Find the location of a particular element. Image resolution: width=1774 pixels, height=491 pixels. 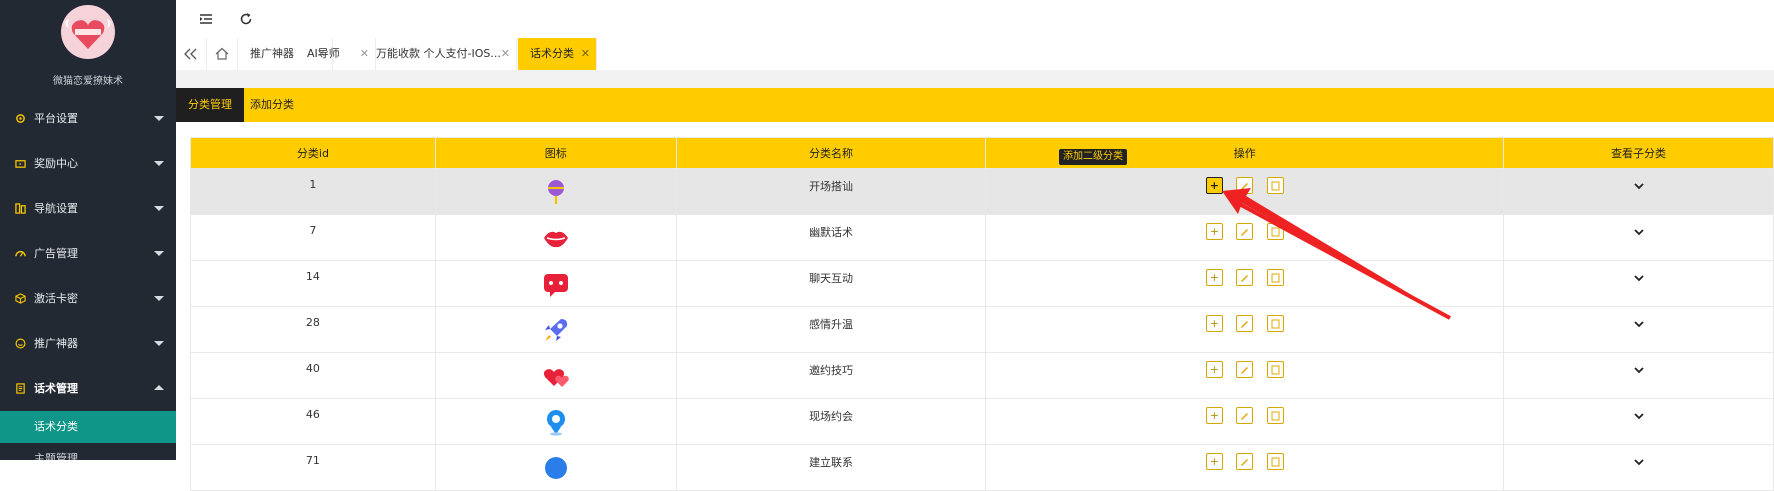

top-bar is located at coordinates (975, 19).